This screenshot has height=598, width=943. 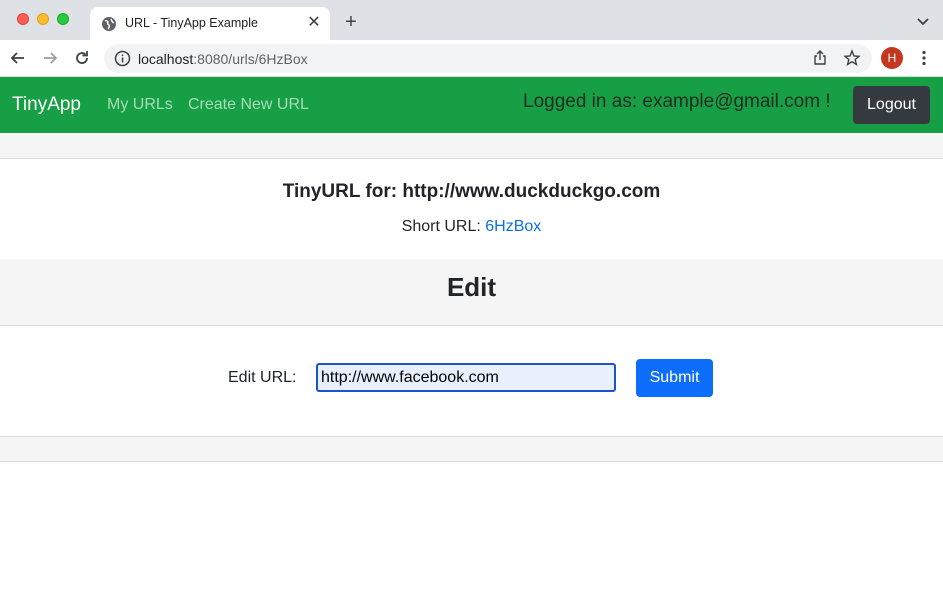 I want to click on short-url-line: Short URL: 6HzBox, so click(x=471, y=227).